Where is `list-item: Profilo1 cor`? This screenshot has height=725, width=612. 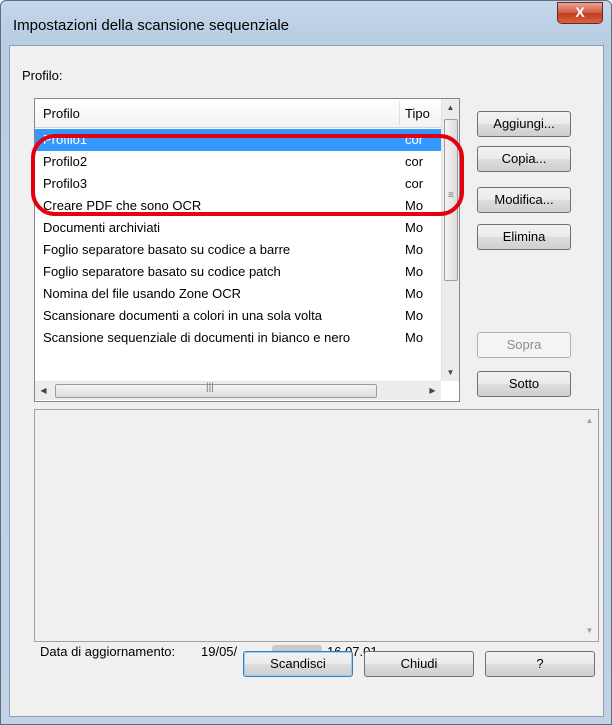
list-item: Profilo1 cor is located at coordinates (238, 140).